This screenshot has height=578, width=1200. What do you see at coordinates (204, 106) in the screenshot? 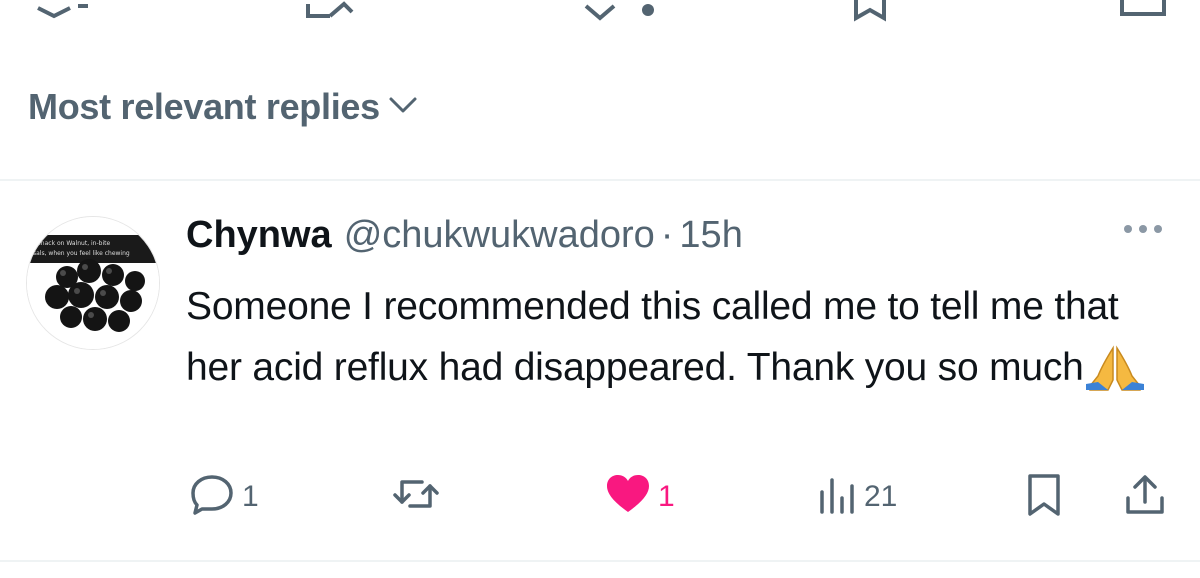
I see `sort-label: Most relevant replies` at bounding box center [204, 106].